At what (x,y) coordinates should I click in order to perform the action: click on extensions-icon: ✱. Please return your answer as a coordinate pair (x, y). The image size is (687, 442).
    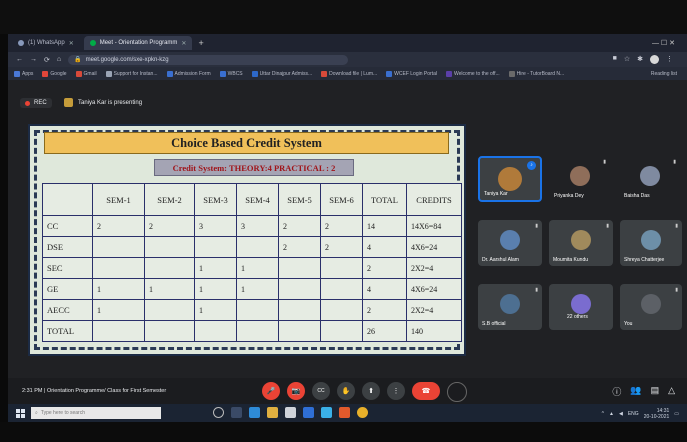
    Looking at the image, I should click on (640, 59).